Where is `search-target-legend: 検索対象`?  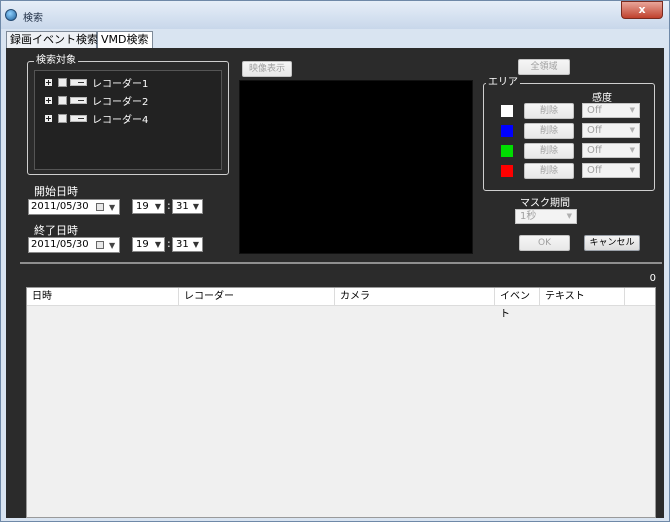
search-target-legend: 検索対象 is located at coordinates (56, 61).